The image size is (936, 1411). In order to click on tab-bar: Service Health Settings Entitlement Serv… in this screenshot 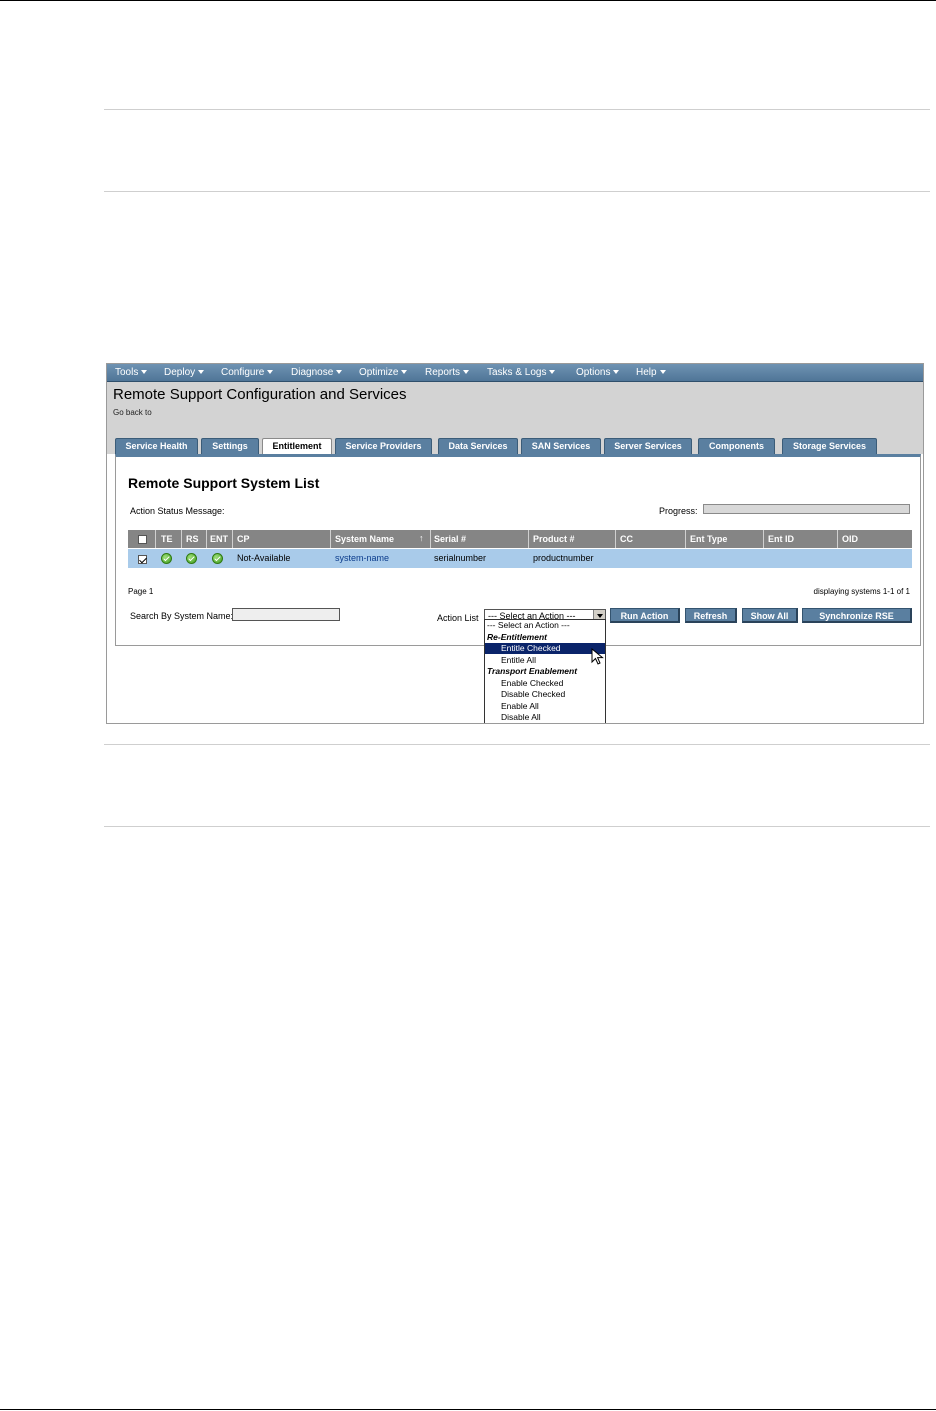, I will do `click(515, 439)`.